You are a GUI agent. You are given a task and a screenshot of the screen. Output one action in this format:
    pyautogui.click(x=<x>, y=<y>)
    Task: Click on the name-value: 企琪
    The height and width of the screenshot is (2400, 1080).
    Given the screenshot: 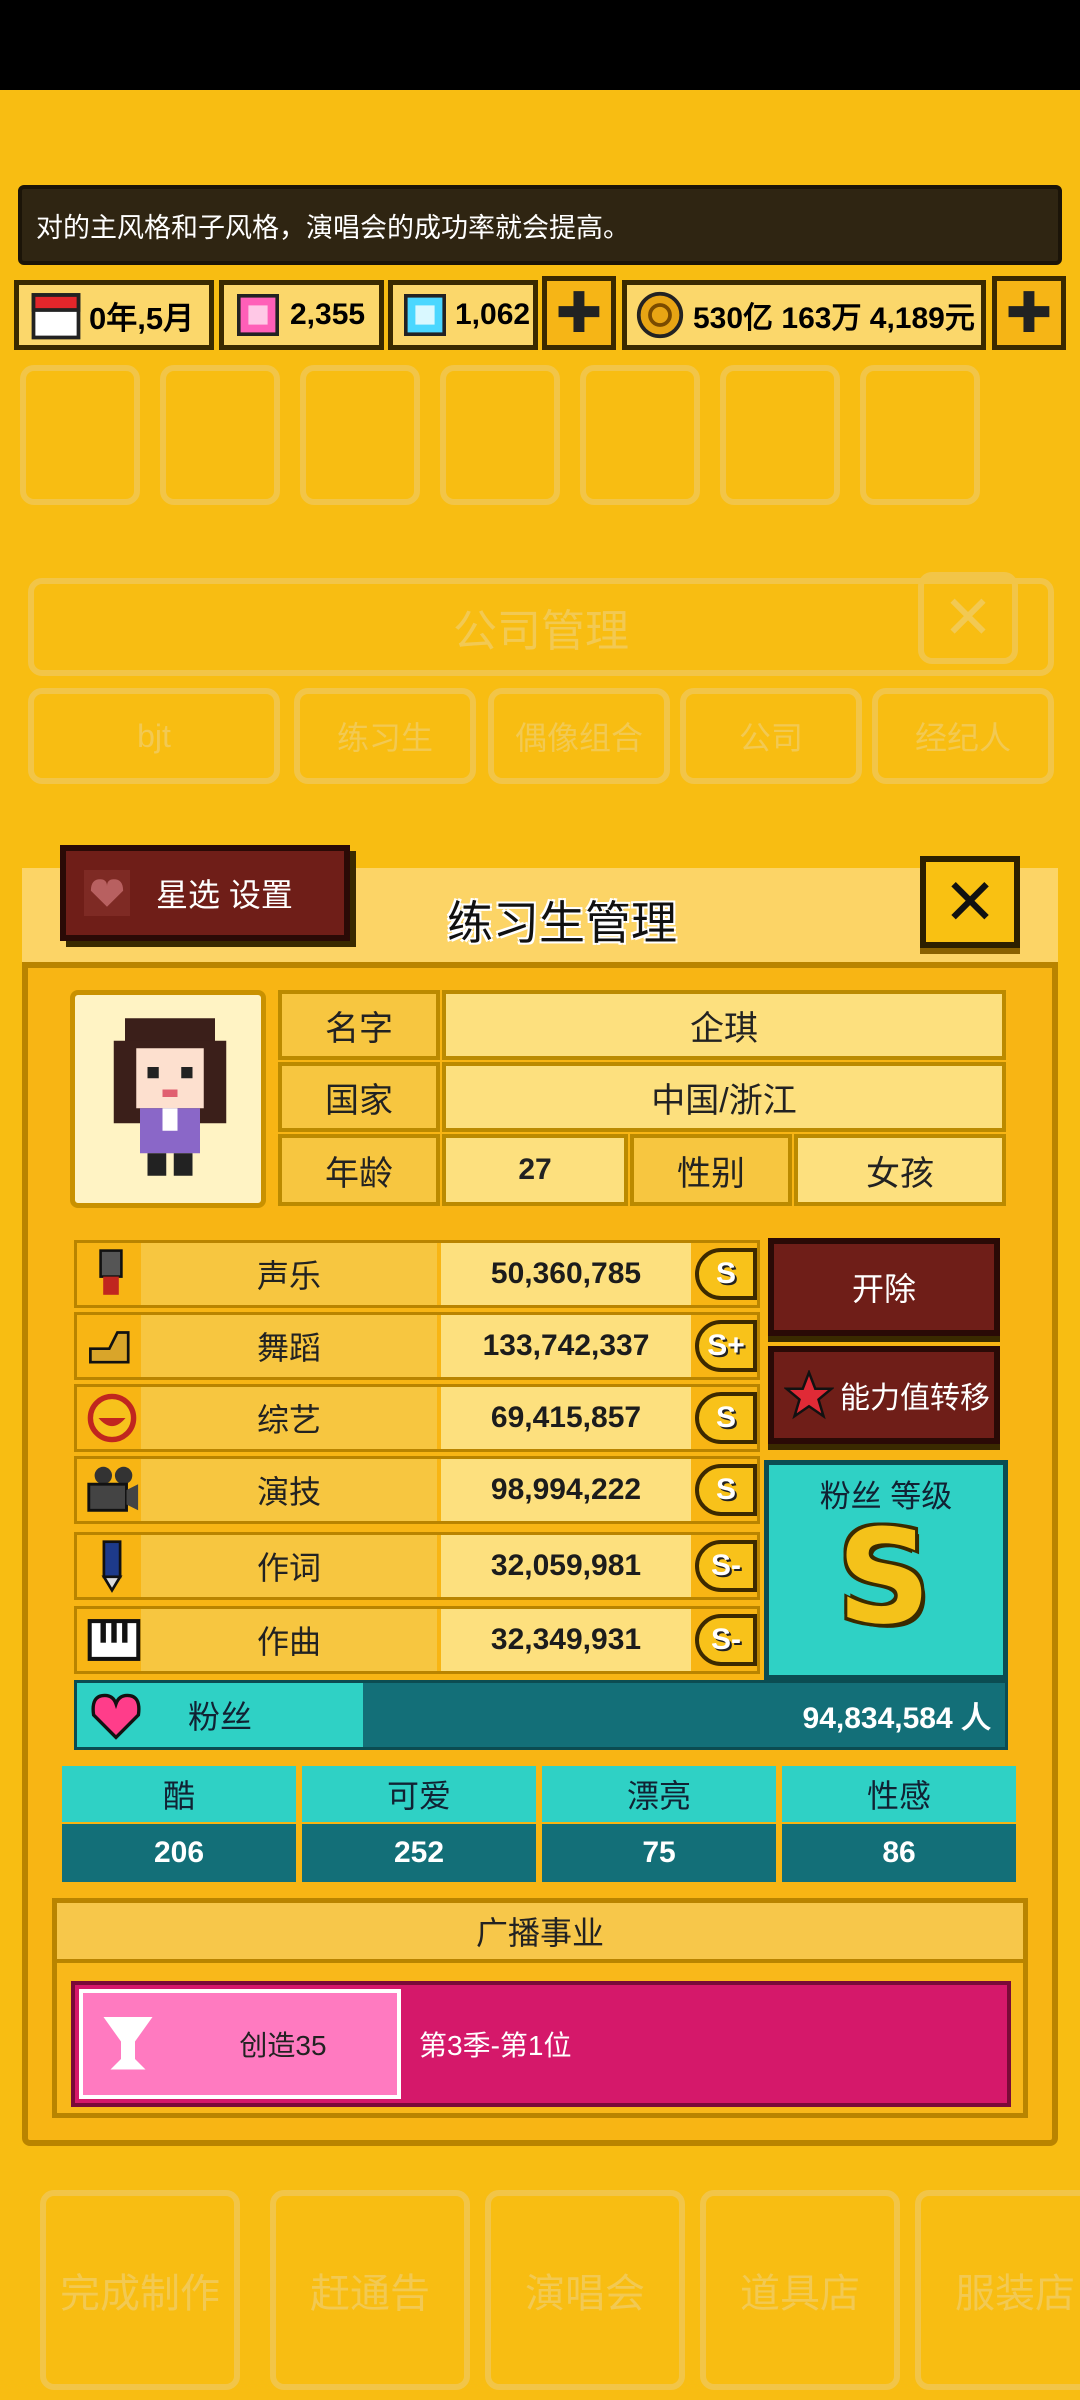 What is the action you would take?
    pyautogui.click(x=724, y=1025)
    